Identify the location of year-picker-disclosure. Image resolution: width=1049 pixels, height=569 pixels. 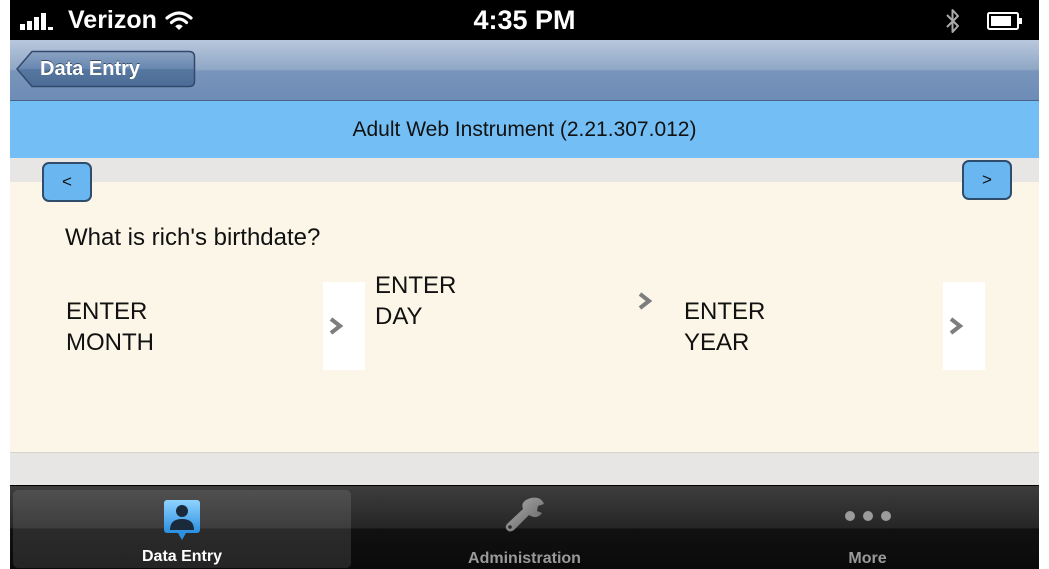
(964, 326).